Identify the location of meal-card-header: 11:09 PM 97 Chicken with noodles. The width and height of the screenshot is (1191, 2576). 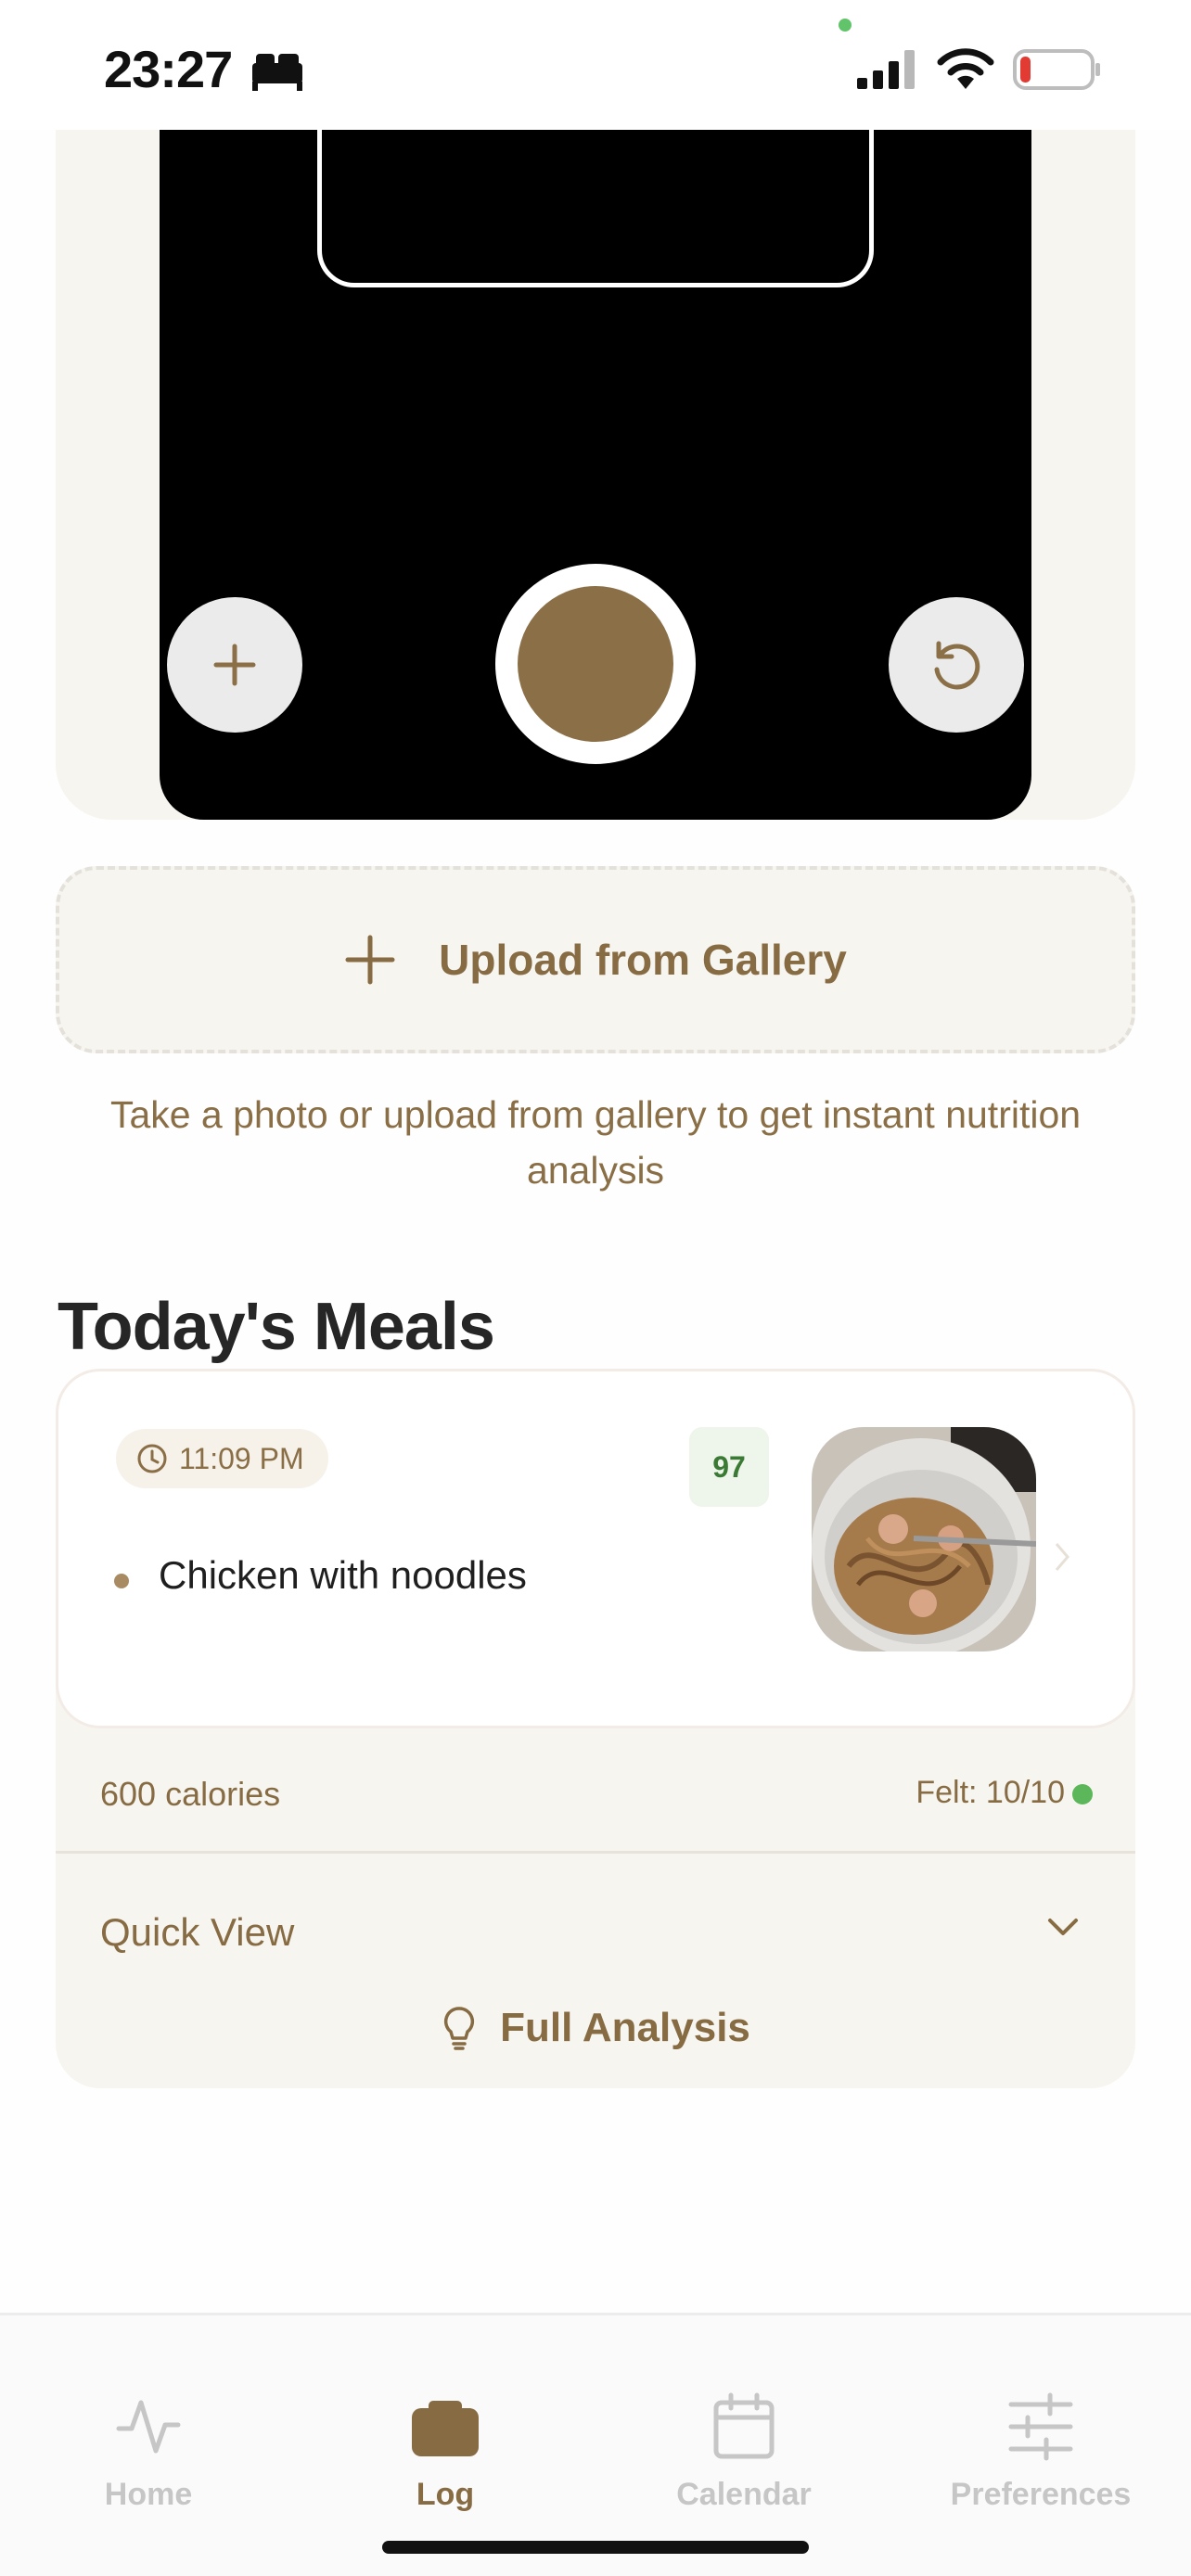
(595, 1548).